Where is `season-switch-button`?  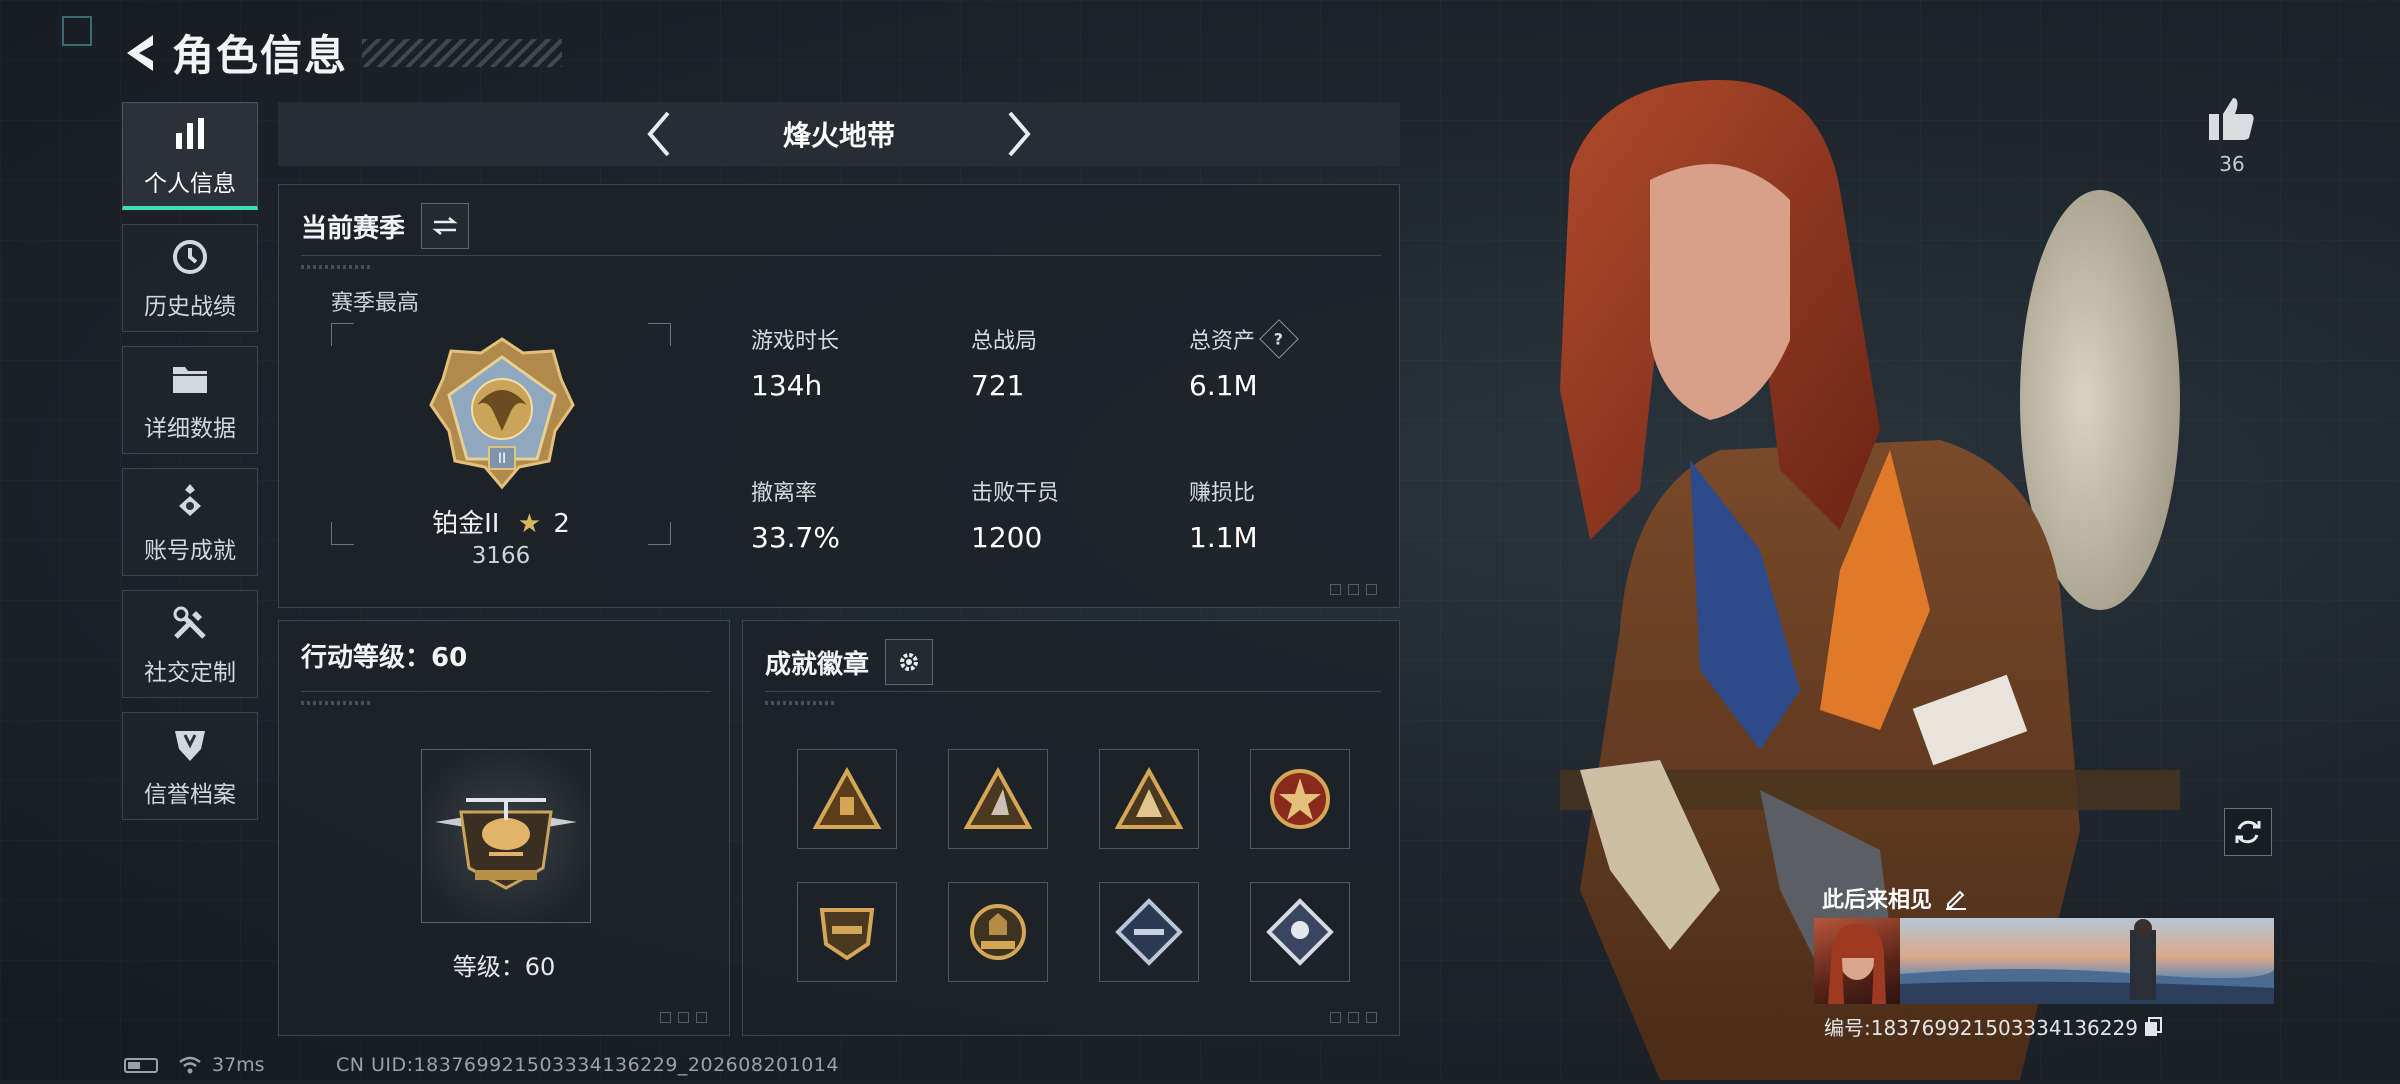 season-switch-button is located at coordinates (445, 226).